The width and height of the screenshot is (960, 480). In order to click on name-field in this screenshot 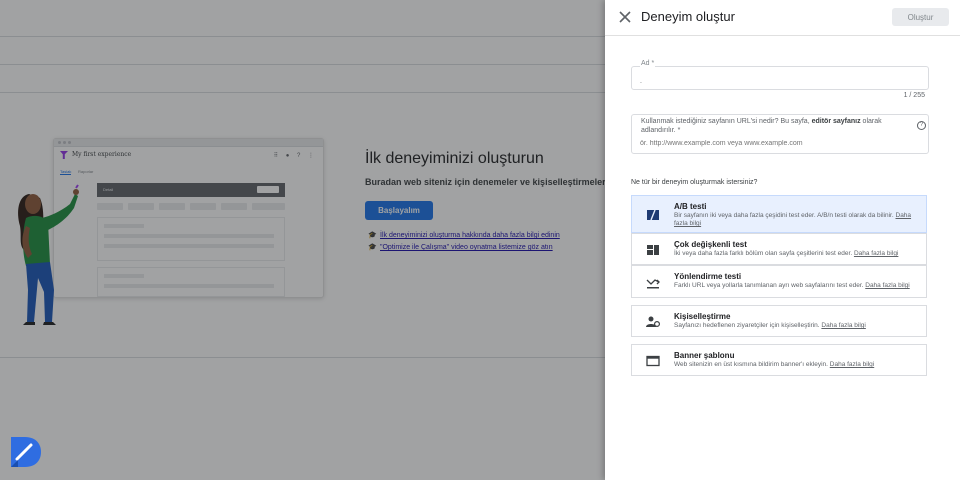, I will do `click(780, 78)`.